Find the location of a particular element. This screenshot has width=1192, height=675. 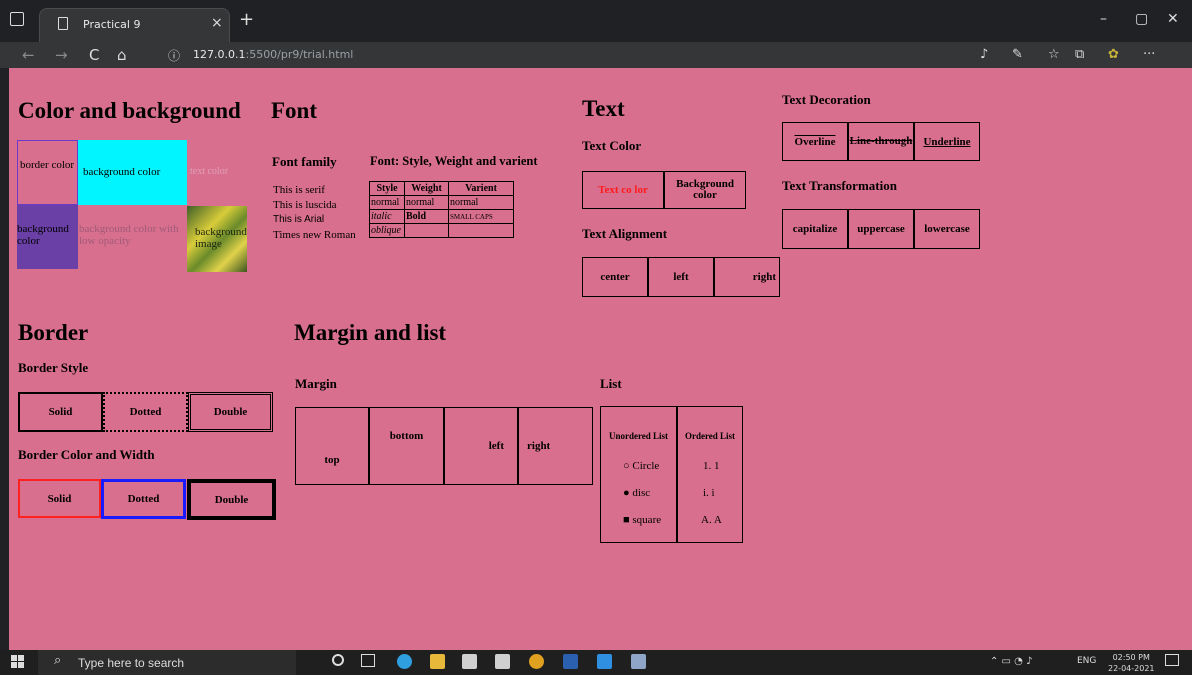

language-indicator: ENG is located at coordinates (1086, 661).